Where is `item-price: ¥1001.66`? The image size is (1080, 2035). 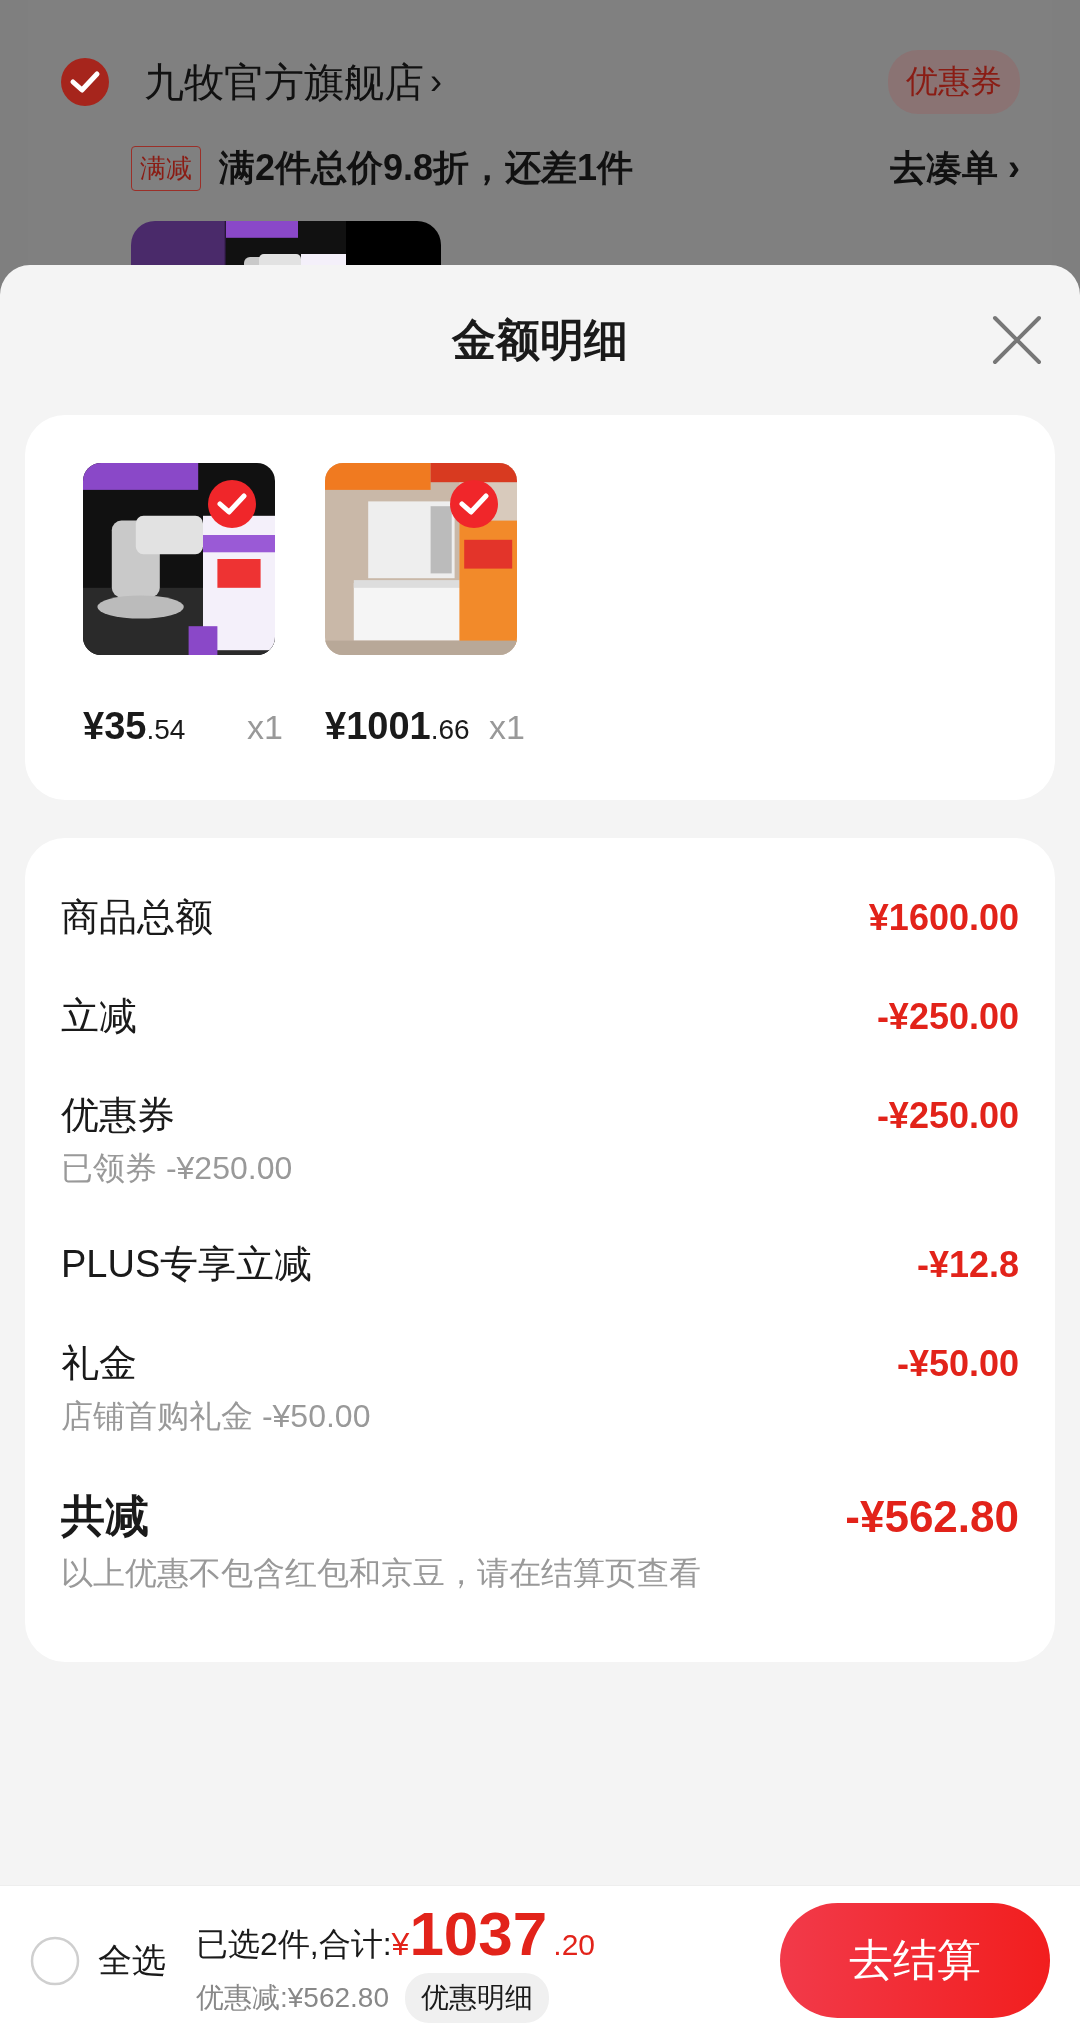
item-price: ¥1001.66 is located at coordinates (397, 726).